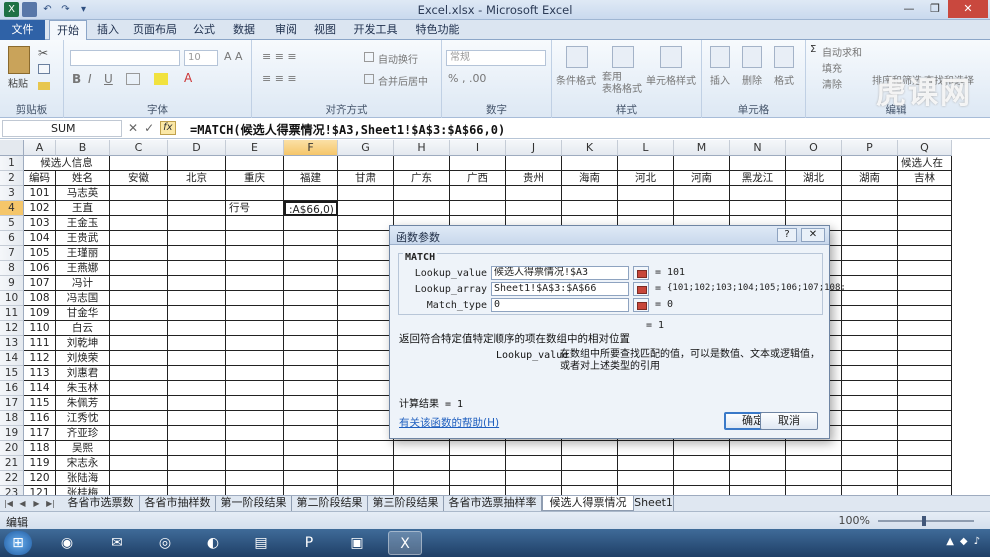 This screenshot has height=557, width=990. What do you see at coordinates (83, 490) in the screenshot?
I see `name-cell: 张桂梅` at bounding box center [83, 490].